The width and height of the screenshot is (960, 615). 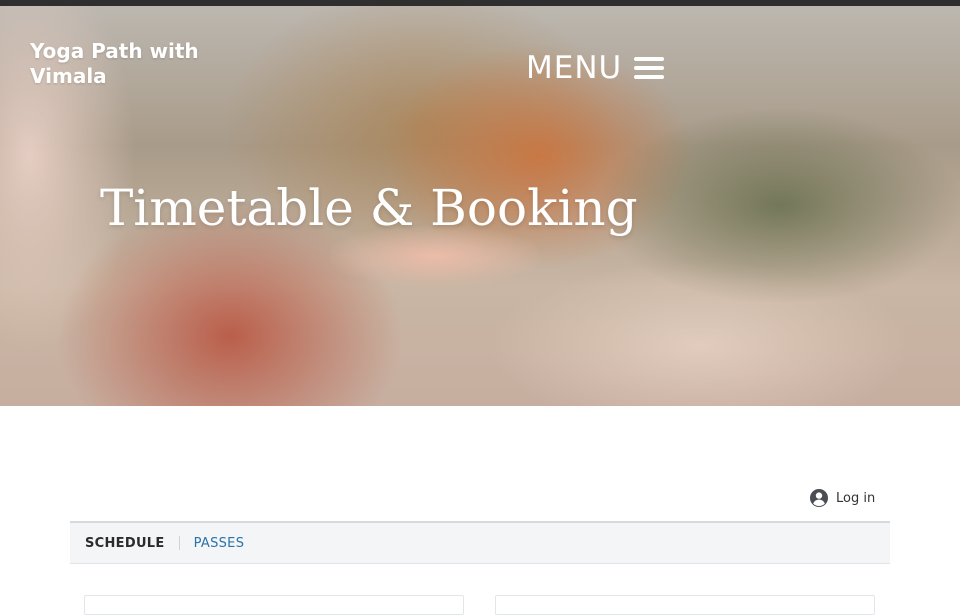 I want to click on schedule-card-left, so click(x=274, y=605).